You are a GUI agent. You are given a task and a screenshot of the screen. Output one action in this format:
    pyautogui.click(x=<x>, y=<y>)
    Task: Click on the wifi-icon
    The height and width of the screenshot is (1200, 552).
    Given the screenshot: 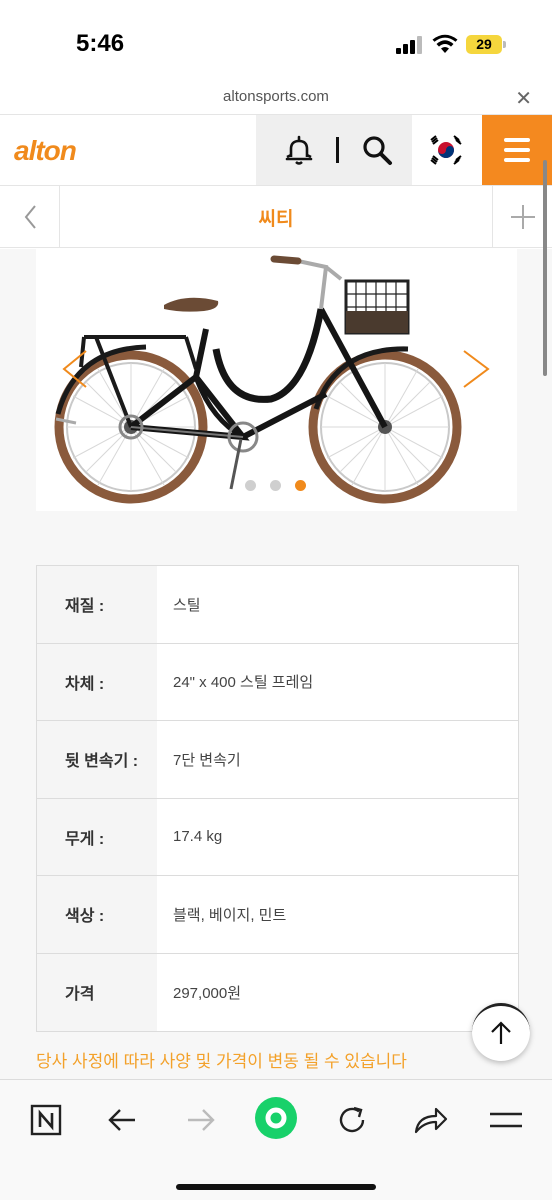 What is the action you would take?
    pyautogui.click(x=445, y=43)
    